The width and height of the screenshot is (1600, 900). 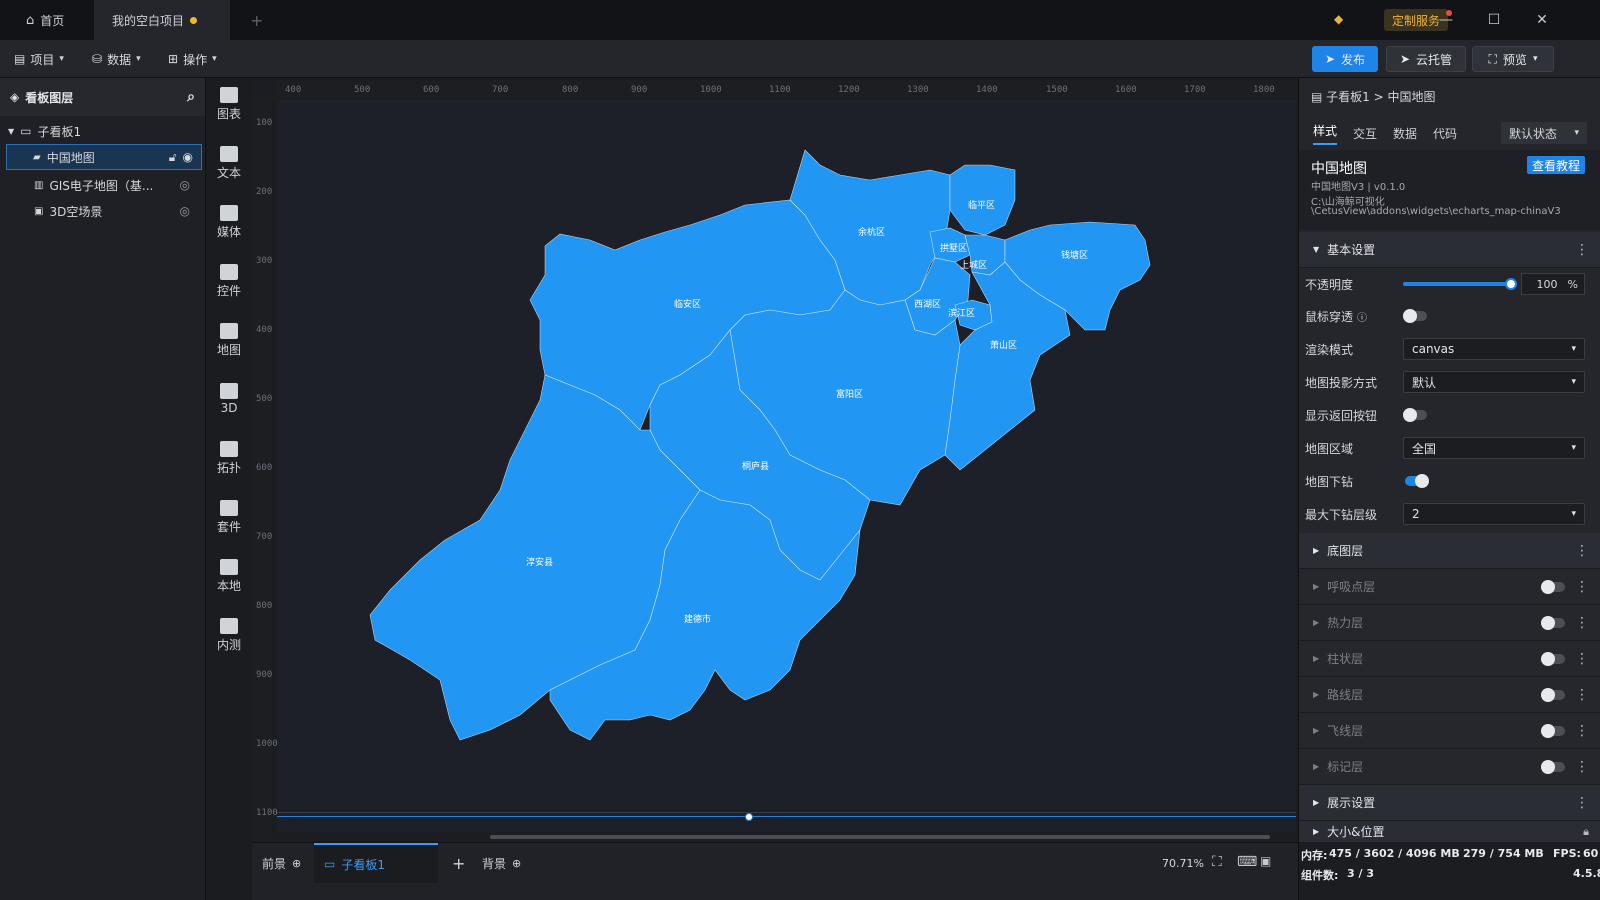 What do you see at coordinates (229, 489) in the screenshot?
I see `component-strip: 图表 文本 媒体 控件 地图 3D 拓扑 套件 本地 内测` at bounding box center [229, 489].